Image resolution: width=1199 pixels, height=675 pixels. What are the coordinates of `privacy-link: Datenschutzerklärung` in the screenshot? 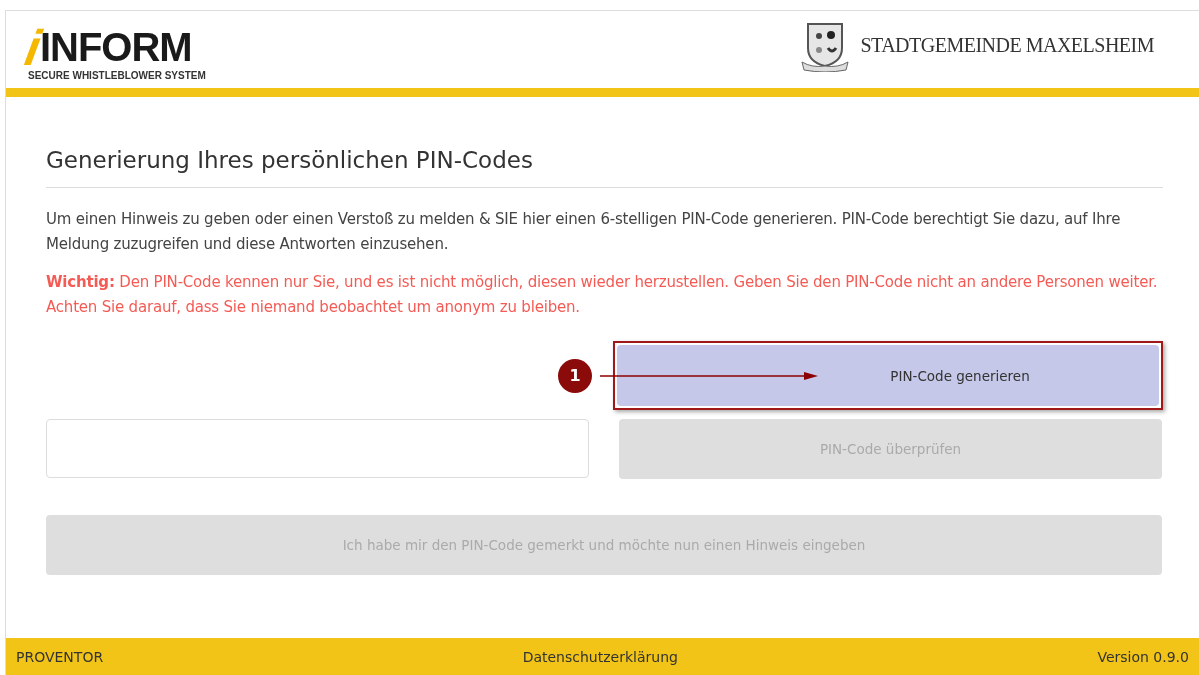 It's located at (600, 656).